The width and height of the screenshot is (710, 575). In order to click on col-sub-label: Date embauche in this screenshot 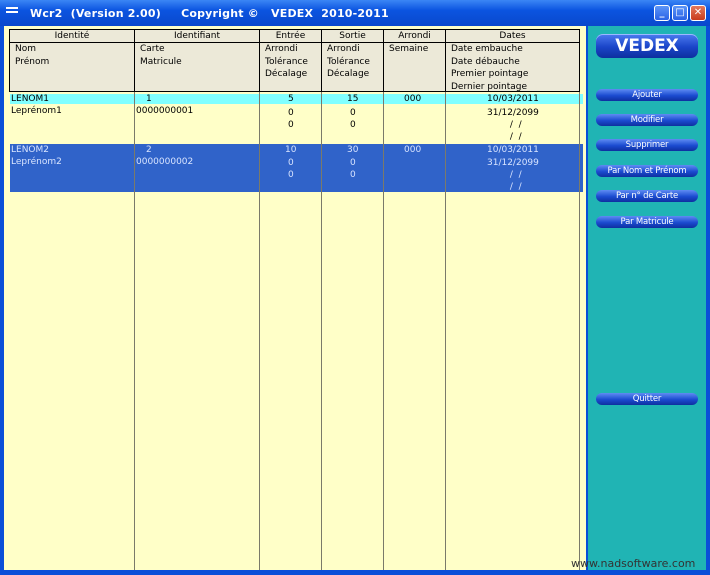, I will do `click(487, 49)`.